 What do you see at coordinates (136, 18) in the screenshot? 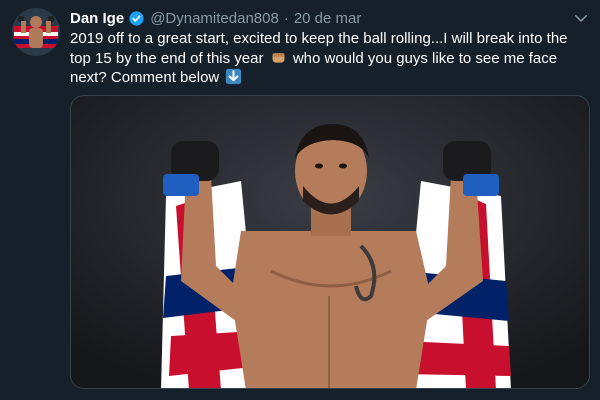
I see `verified-badge-icon` at bounding box center [136, 18].